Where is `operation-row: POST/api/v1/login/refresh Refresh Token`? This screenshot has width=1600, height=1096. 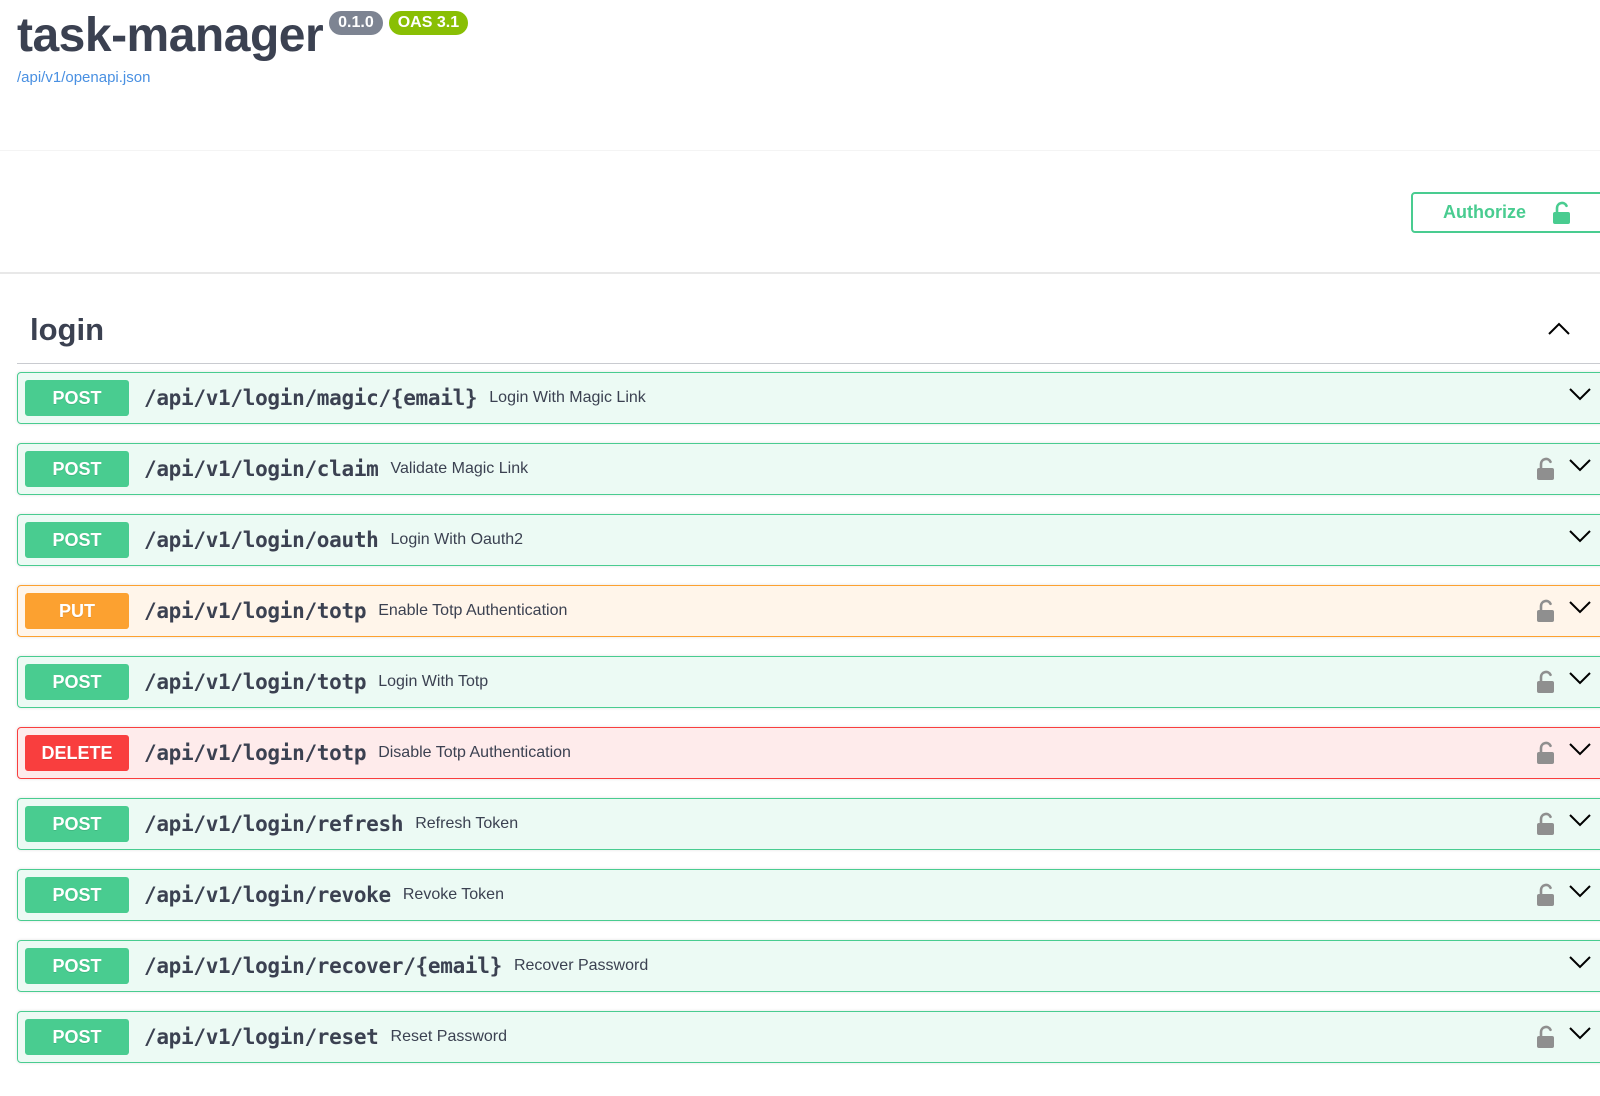 operation-row: POST/api/v1/login/refresh Refresh Token is located at coordinates (808, 824).